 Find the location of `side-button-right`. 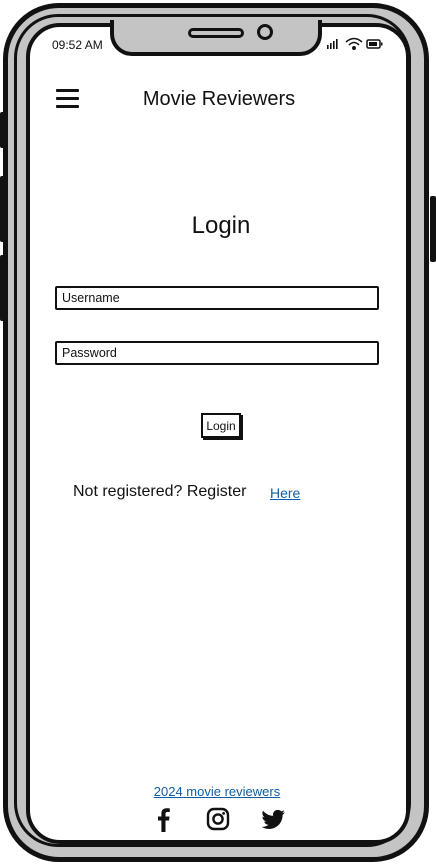

side-button-right is located at coordinates (433, 229).